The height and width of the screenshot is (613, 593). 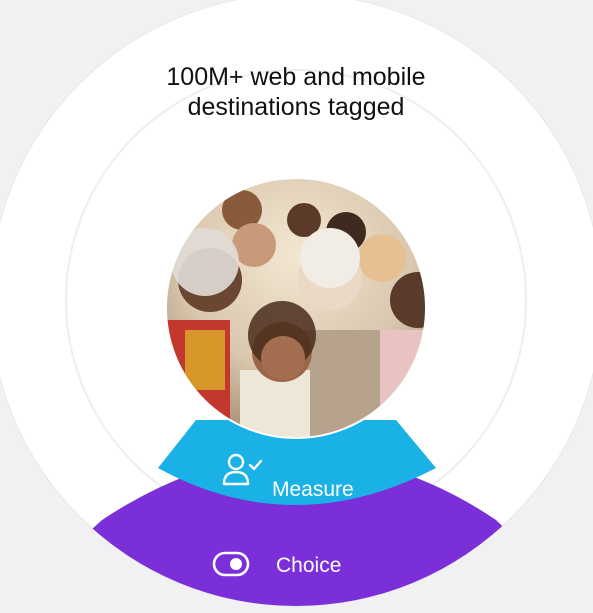 What do you see at coordinates (296, 92) in the screenshot?
I see `headline-text: 100M+ web and mobile destinations tagged` at bounding box center [296, 92].